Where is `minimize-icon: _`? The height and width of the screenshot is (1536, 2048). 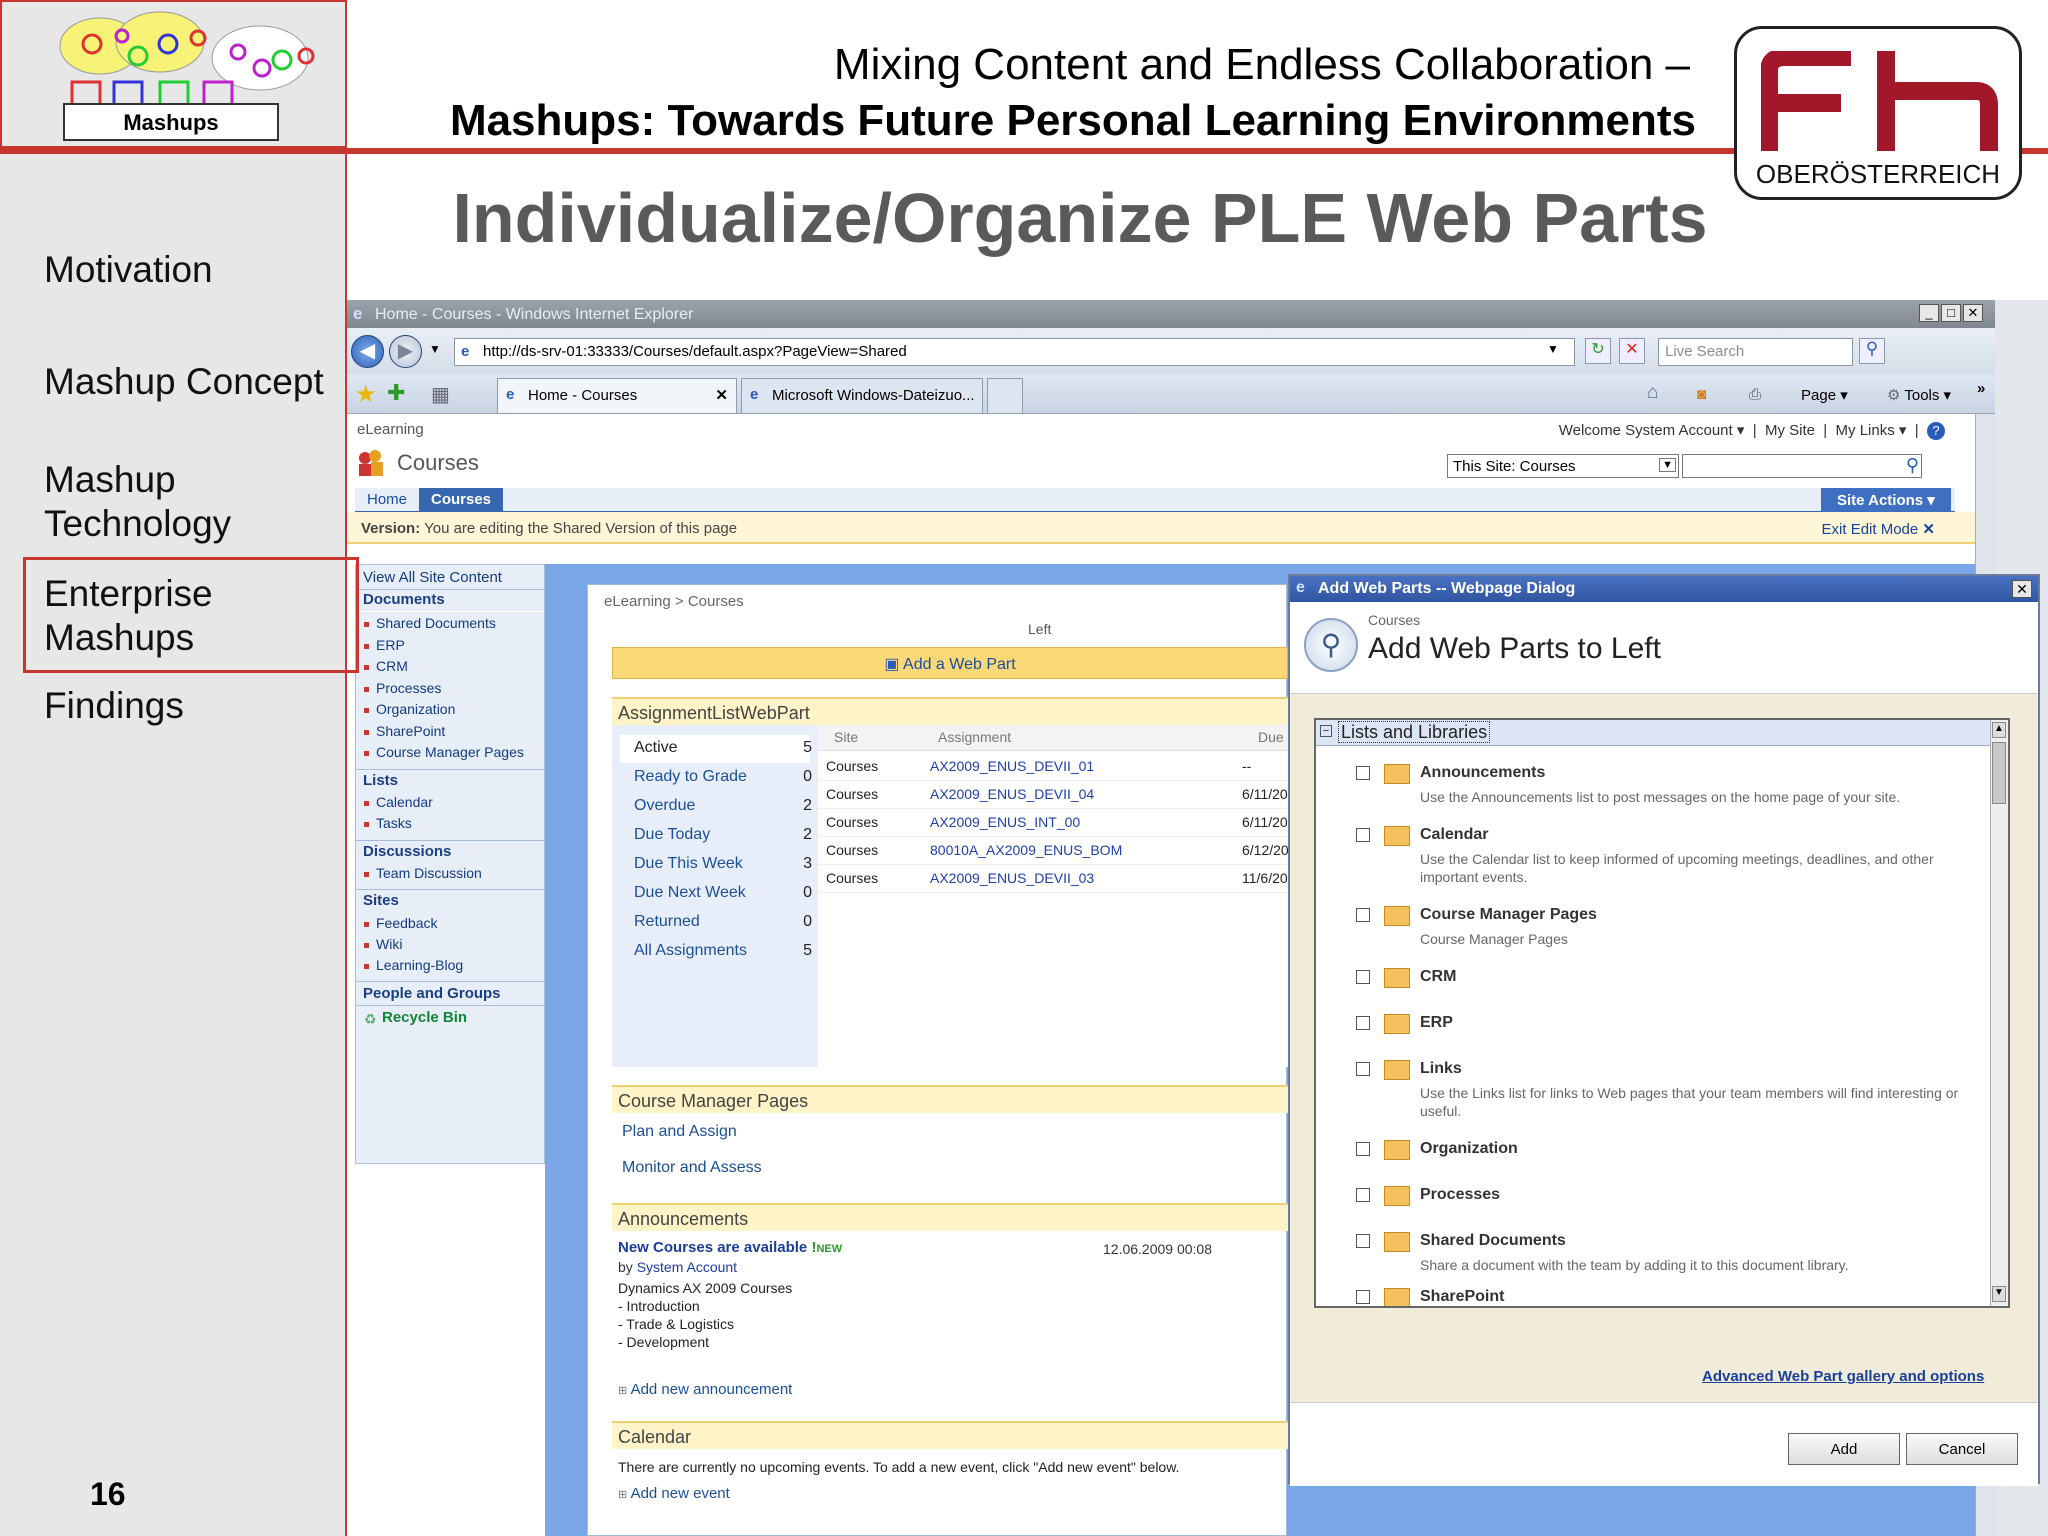
minimize-icon: _ is located at coordinates (1929, 313).